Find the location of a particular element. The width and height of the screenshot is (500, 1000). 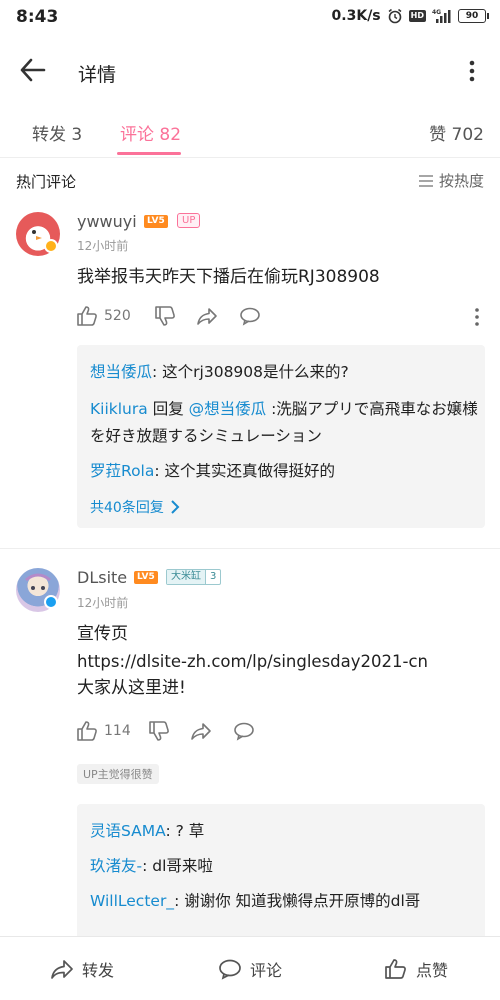

tab-comments: 评论 82 is located at coordinates (150, 132).